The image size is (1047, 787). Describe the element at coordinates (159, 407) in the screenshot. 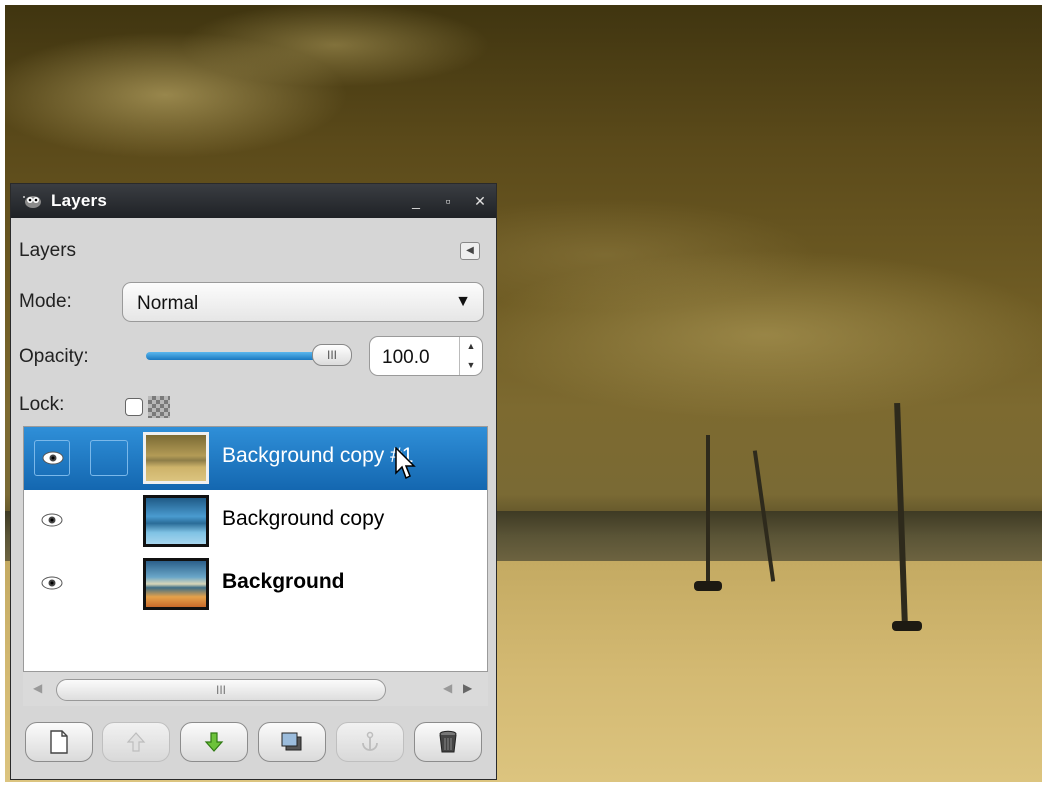

I see `lock-alpha-icon` at that location.